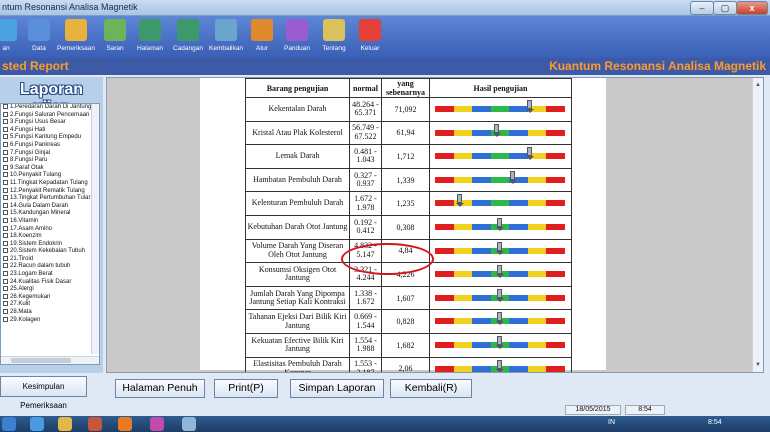 The width and height of the screenshot is (770, 432). I want to click on list-item: 7.Fungsi Ginjal, so click(50, 153).